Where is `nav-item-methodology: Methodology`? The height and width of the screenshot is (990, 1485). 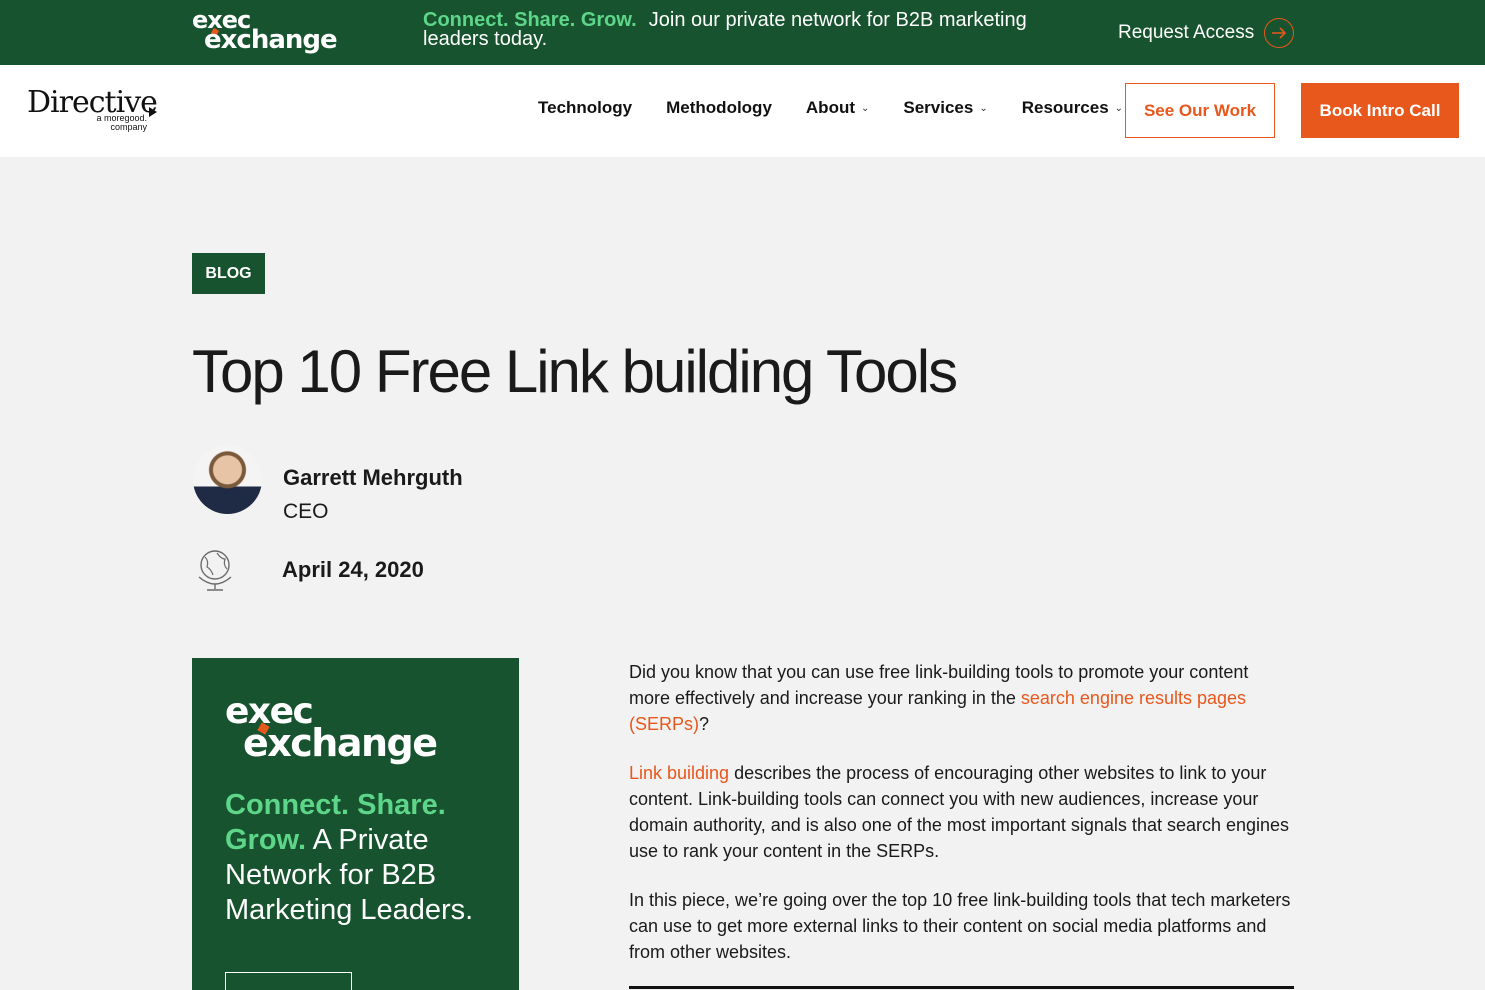
nav-item-methodology: Methodology is located at coordinates (719, 108).